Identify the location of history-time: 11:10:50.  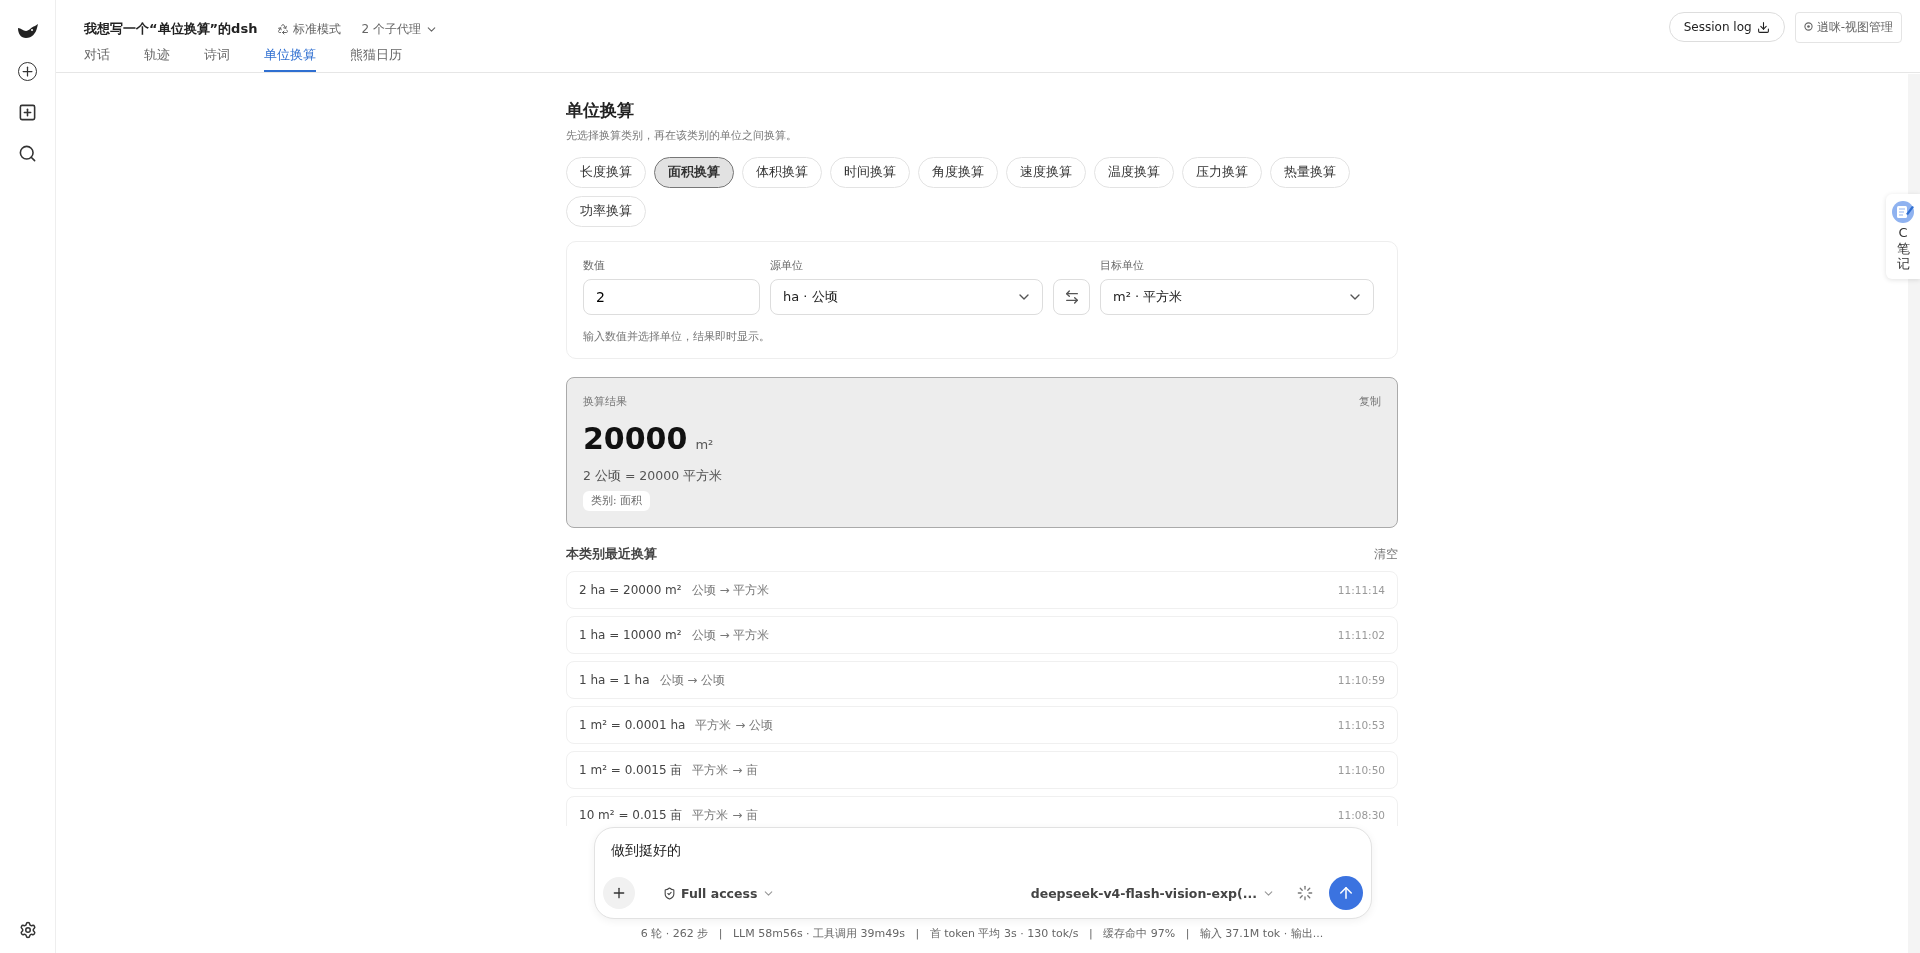
(1361, 770).